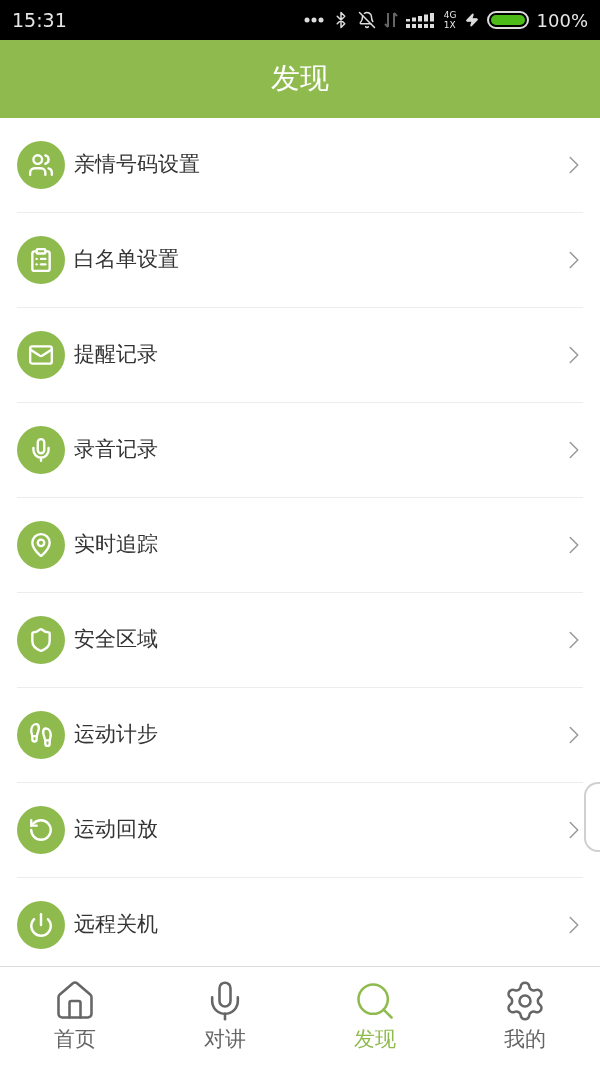 This screenshot has width=600, height=1067. I want to click on mute-icon, so click(366, 20).